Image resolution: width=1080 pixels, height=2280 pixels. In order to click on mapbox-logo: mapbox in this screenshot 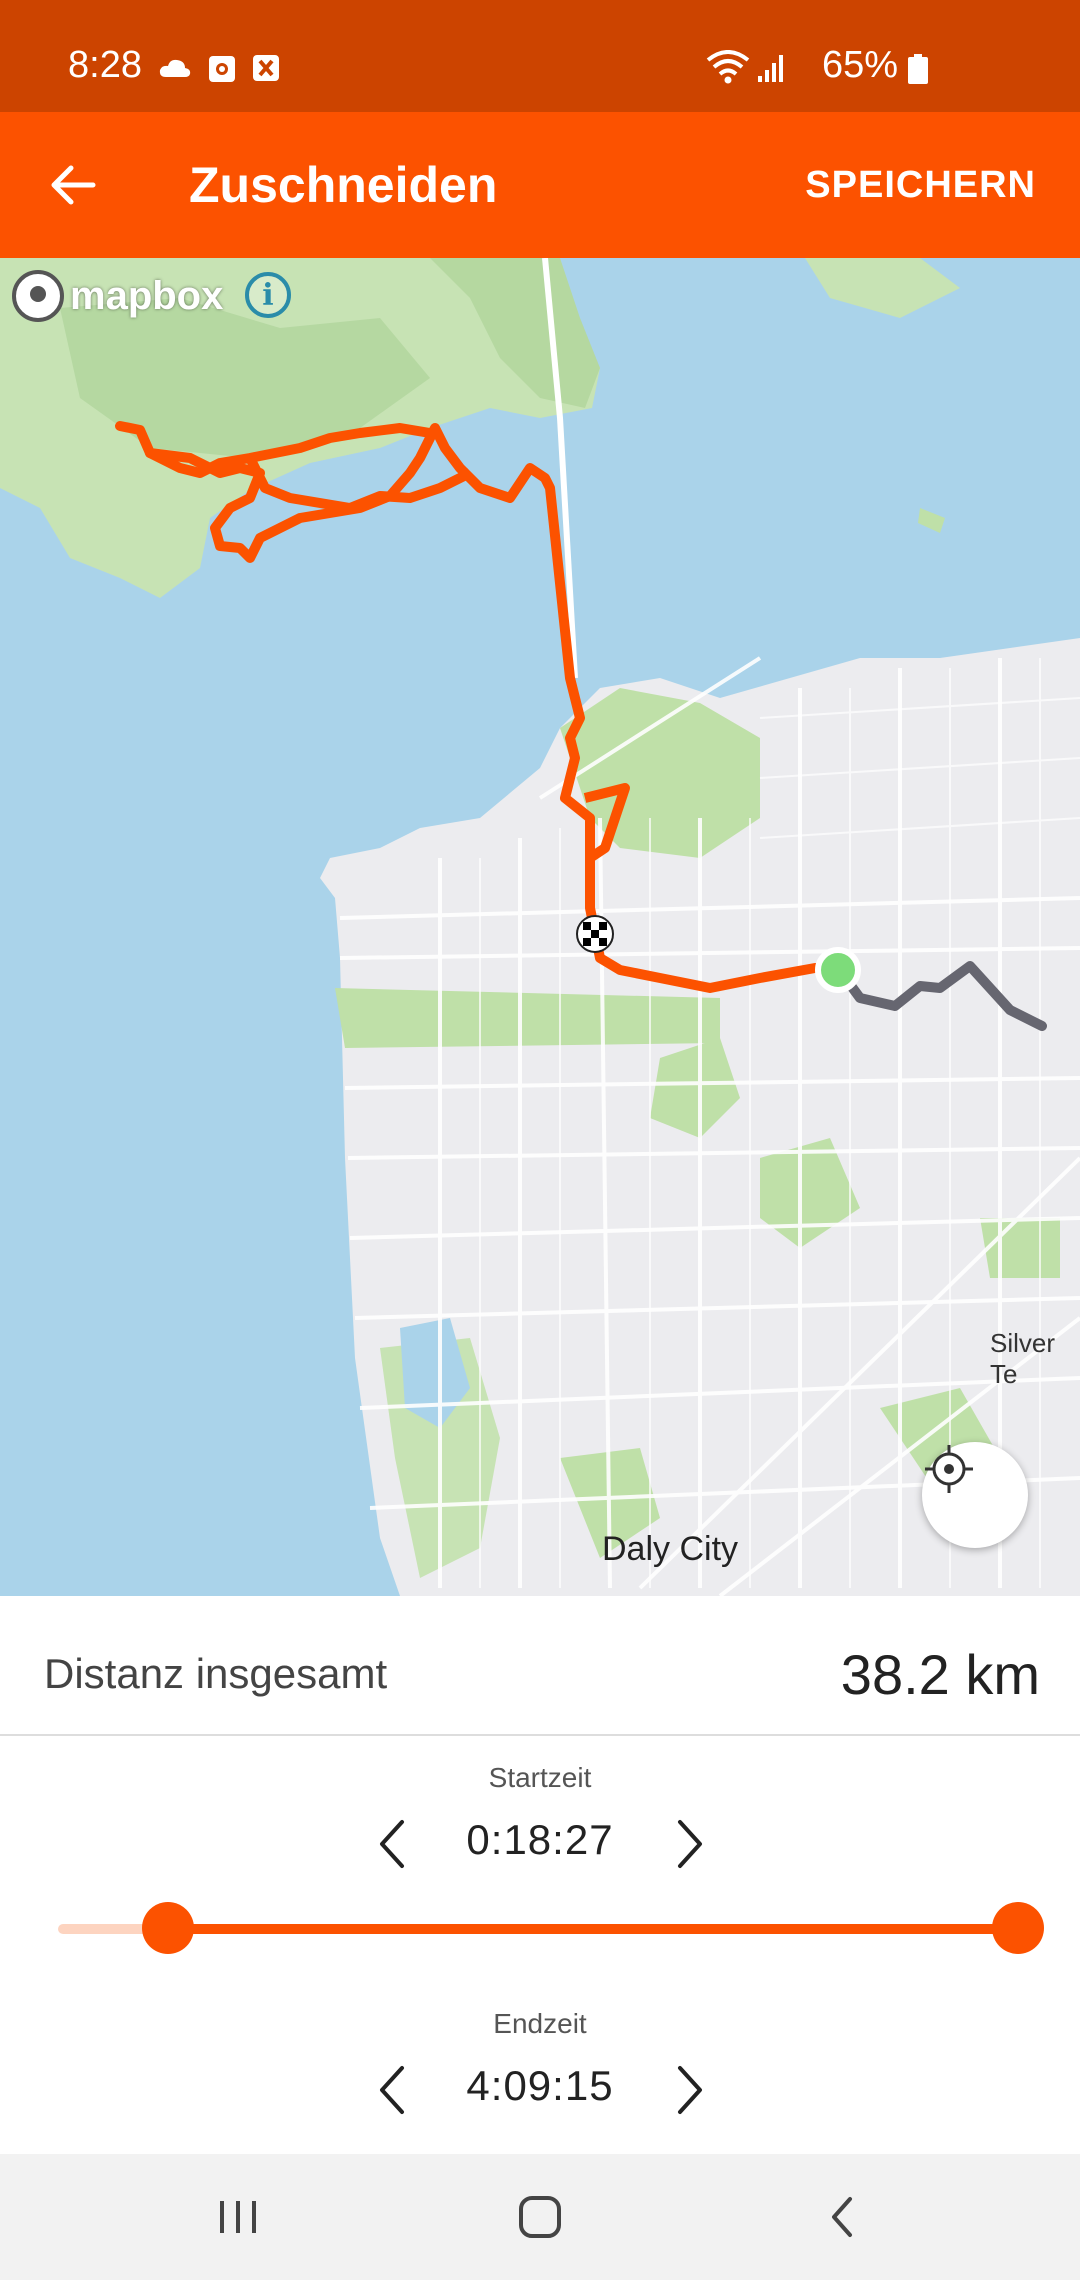, I will do `click(117, 296)`.